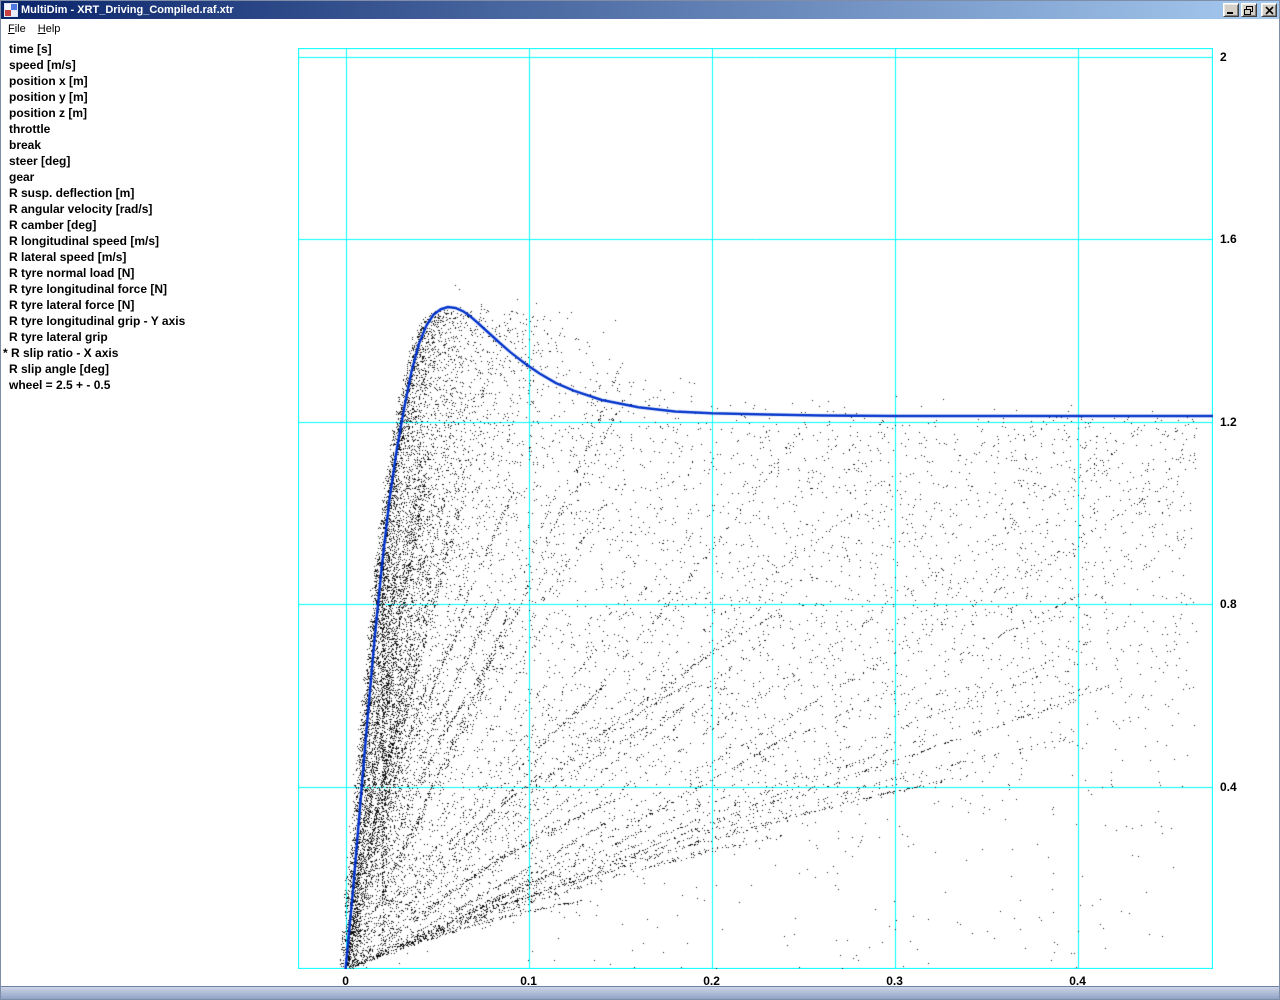 The image size is (1280, 1000). Describe the element at coordinates (149, 337) in the screenshot. I see `channel-item: R tyre lateral grip` at that location.